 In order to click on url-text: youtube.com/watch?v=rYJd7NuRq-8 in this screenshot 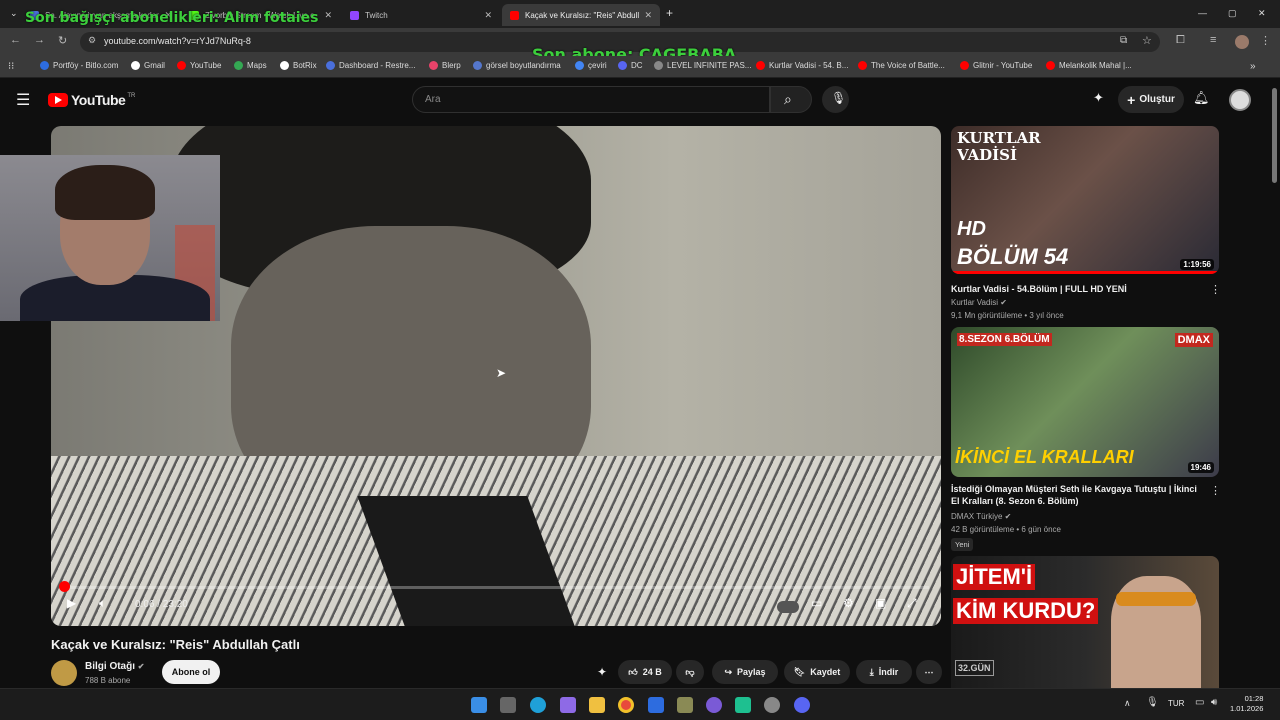, I will do `click(177, 41)`.